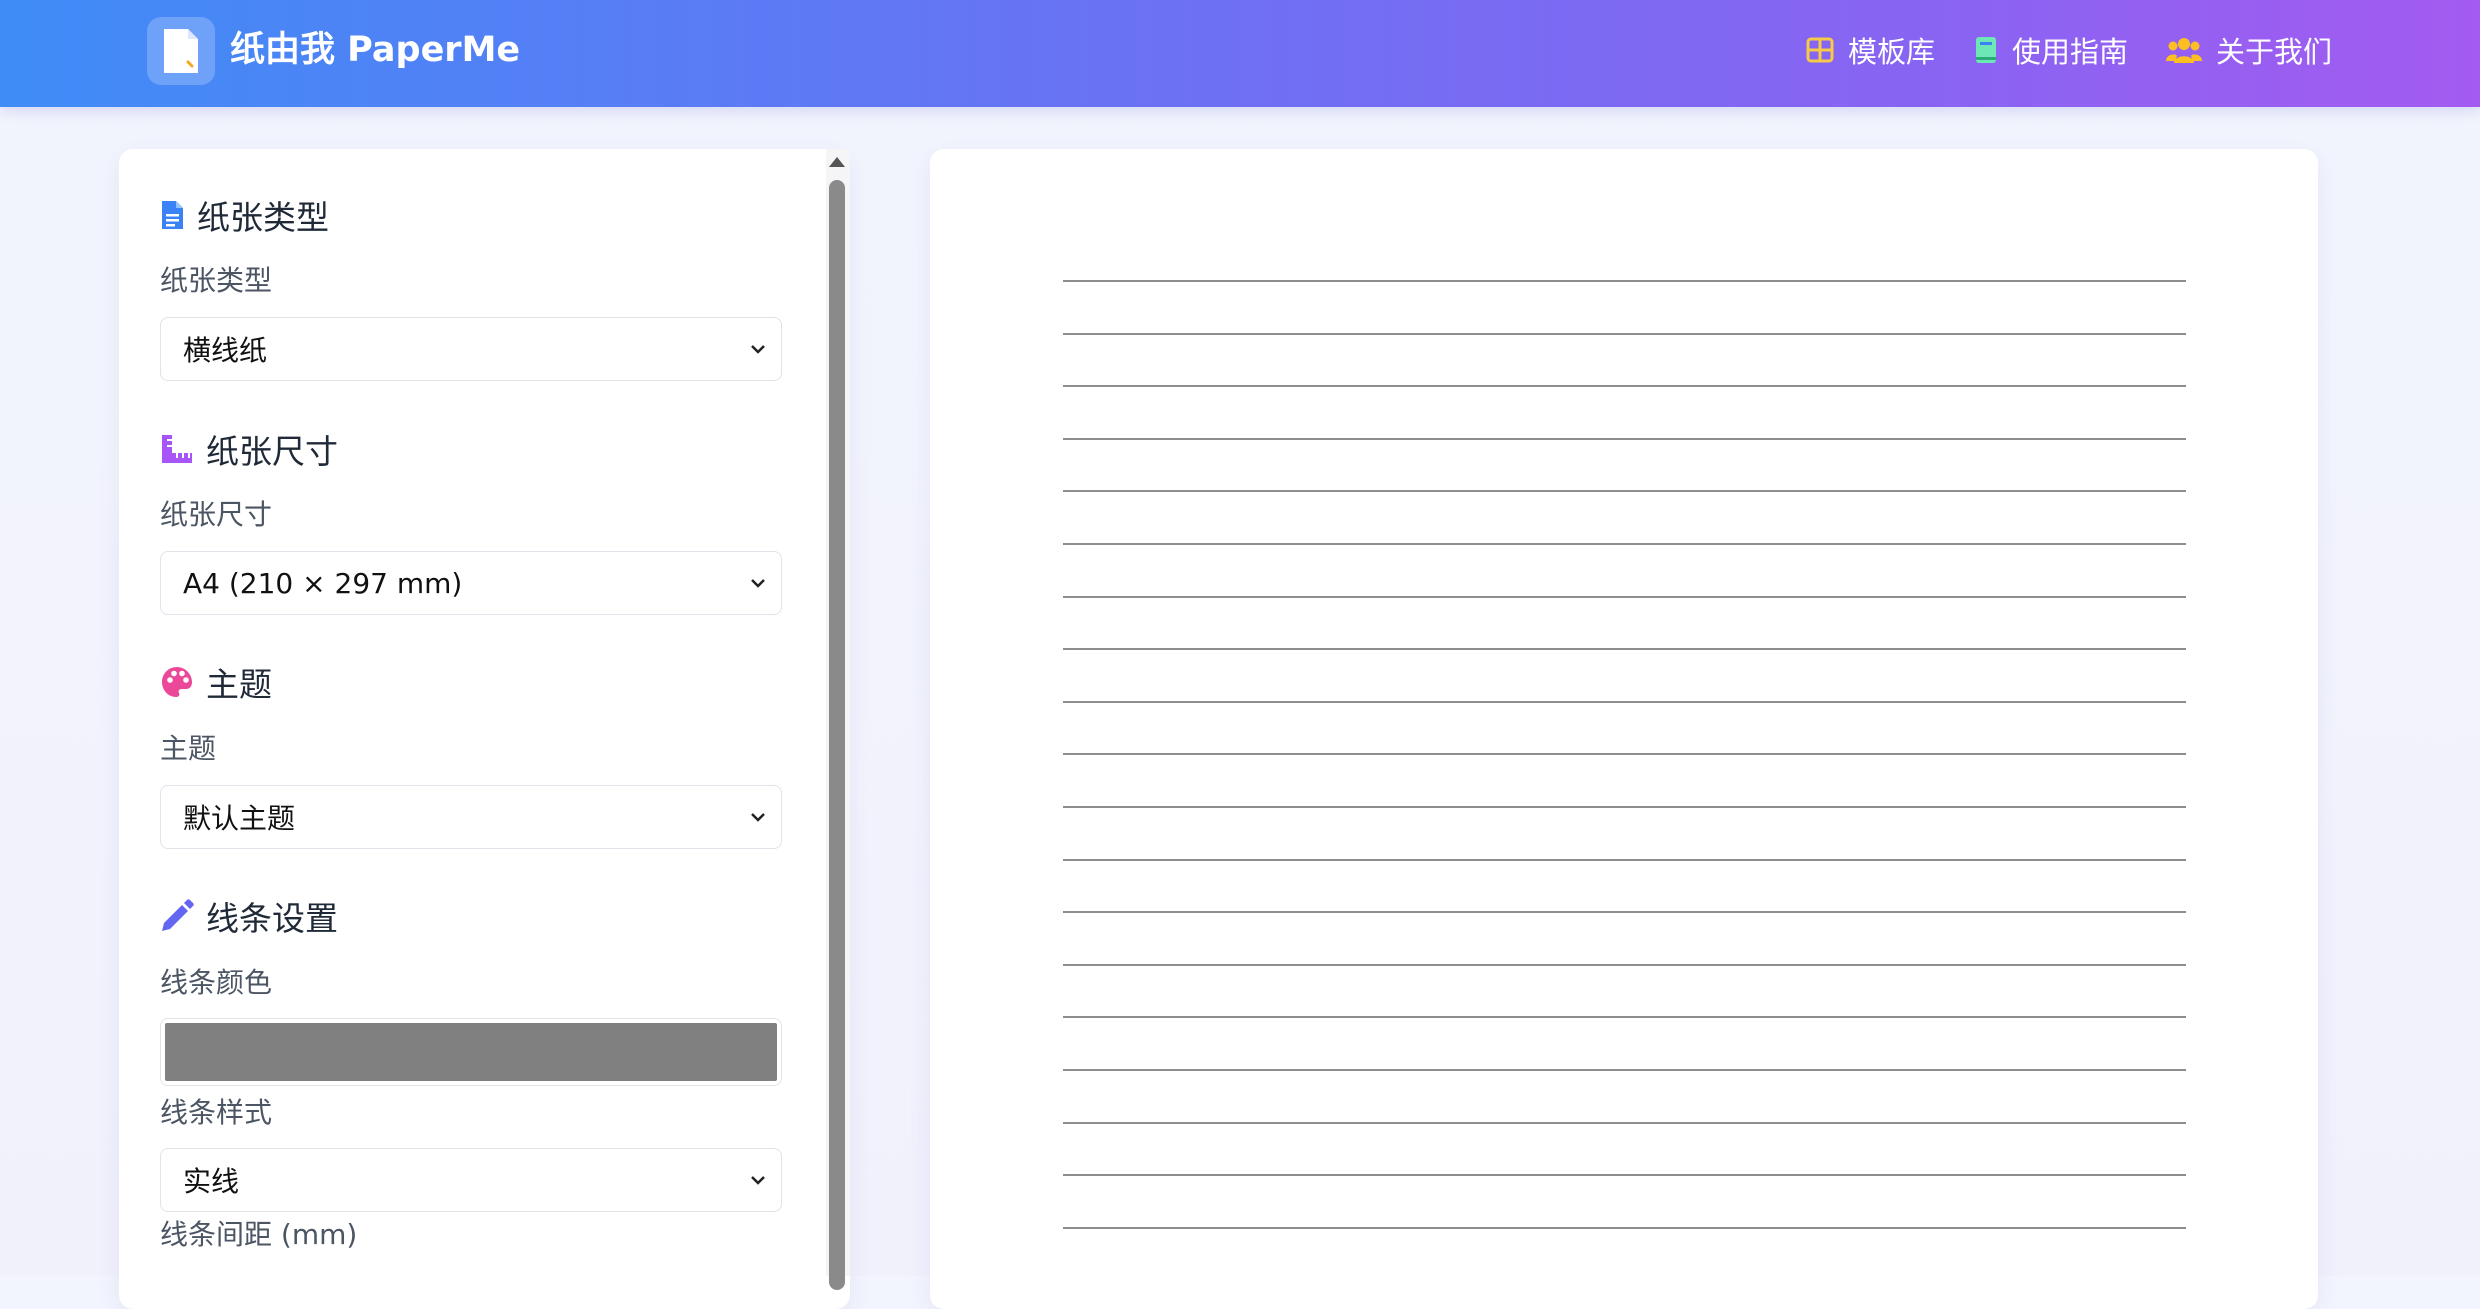  What do you see at coordinates (837, 735) in the screenshot?
I see `scrollbar-thumb` at bounding box center [837, 735].